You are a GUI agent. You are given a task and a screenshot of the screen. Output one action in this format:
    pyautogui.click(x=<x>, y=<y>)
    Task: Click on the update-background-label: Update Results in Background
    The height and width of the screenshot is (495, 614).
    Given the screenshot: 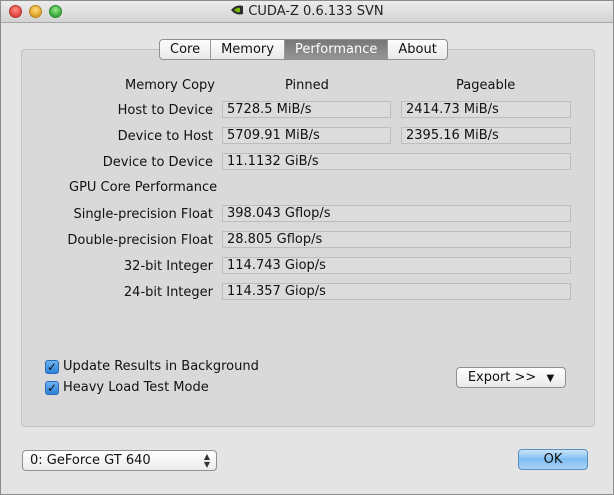 What is the action you would take?
    pyautogui.click(x=161, y=366)
    